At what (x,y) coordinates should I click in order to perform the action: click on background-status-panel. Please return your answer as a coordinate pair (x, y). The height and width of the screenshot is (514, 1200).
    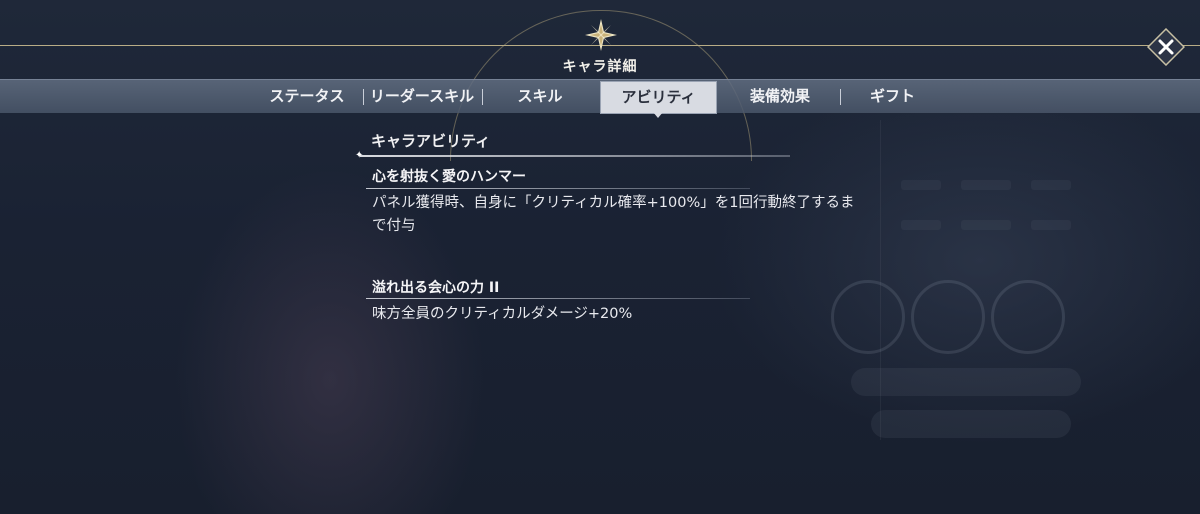
    Looking at the image, I should click on (966, 280).